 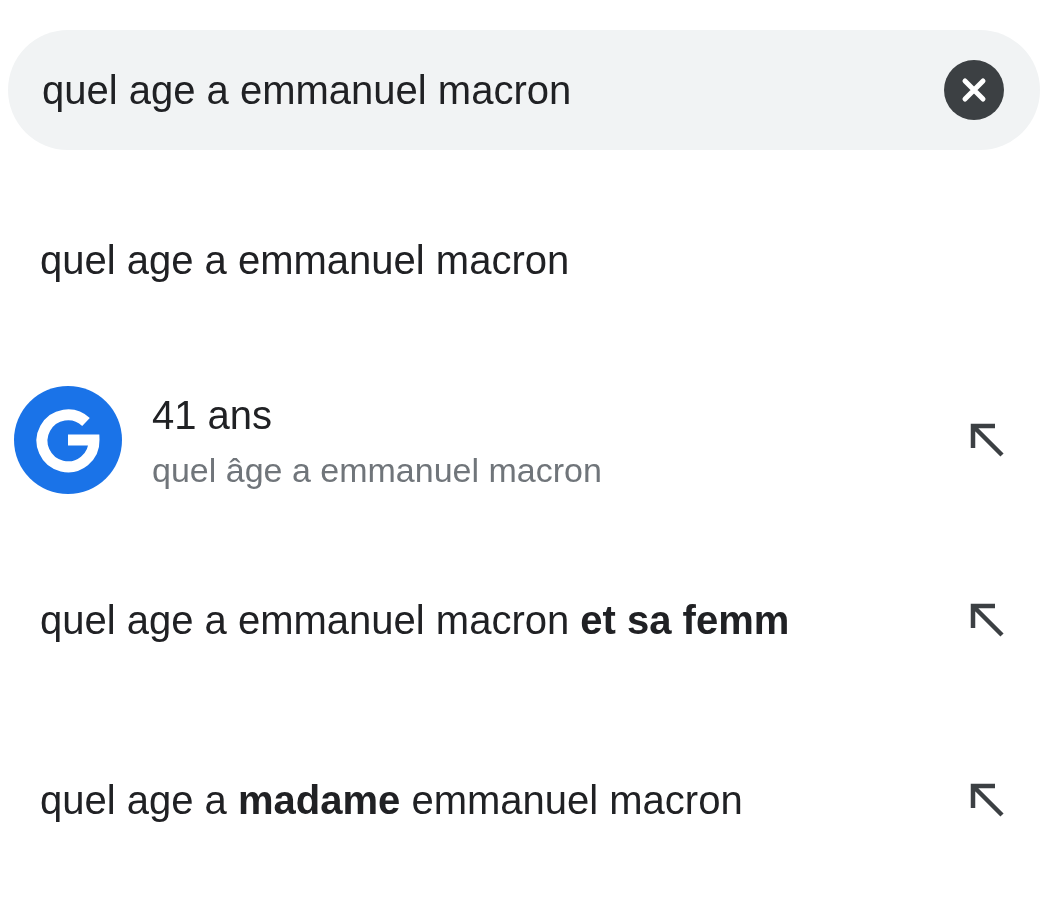 I want to click on answer-text: 41 ans, so click(x=213, y=415).